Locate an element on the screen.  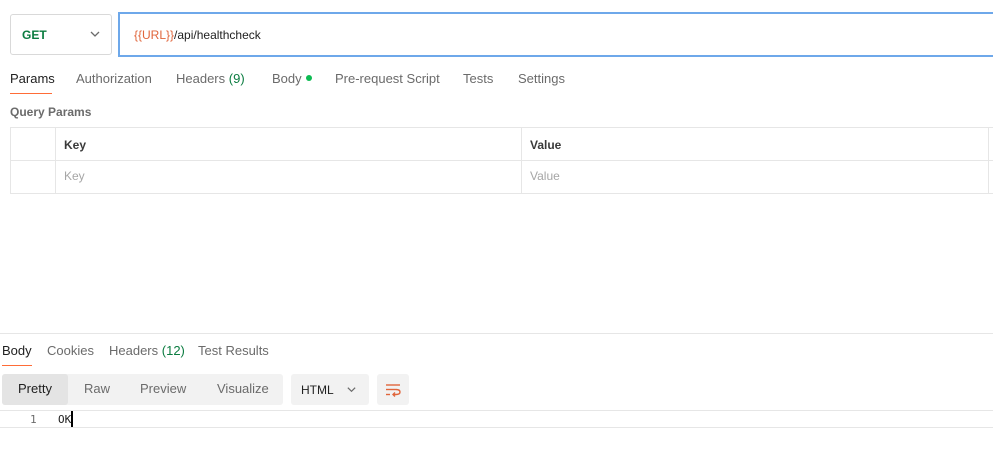
response-tab-headers: Headers (12) is located at coordinates (147, 350).